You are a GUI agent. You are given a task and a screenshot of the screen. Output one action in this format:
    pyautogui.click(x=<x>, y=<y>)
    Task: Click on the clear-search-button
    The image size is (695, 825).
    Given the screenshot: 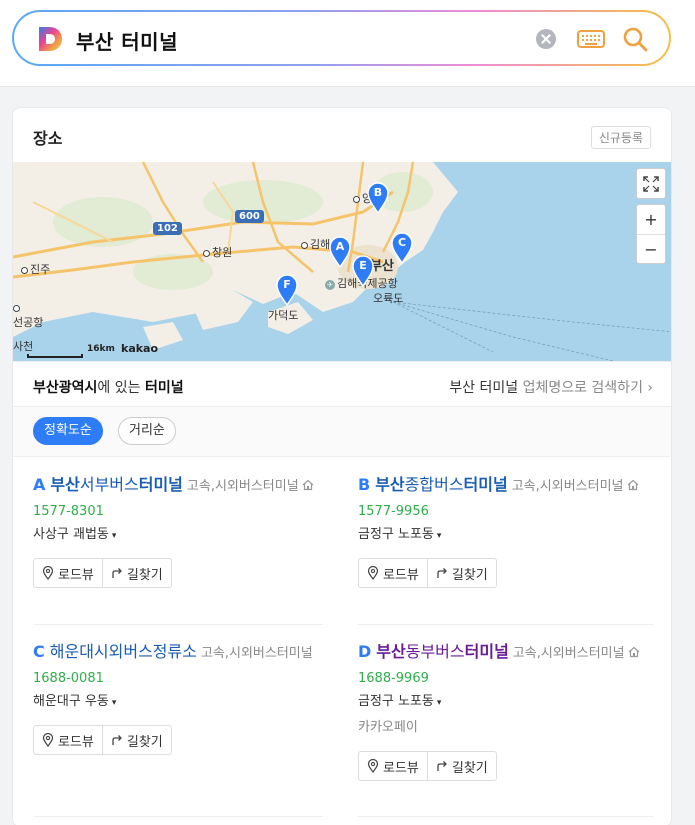 What is the action you would take?
    pyautogui.click(x=546, y=39)
    